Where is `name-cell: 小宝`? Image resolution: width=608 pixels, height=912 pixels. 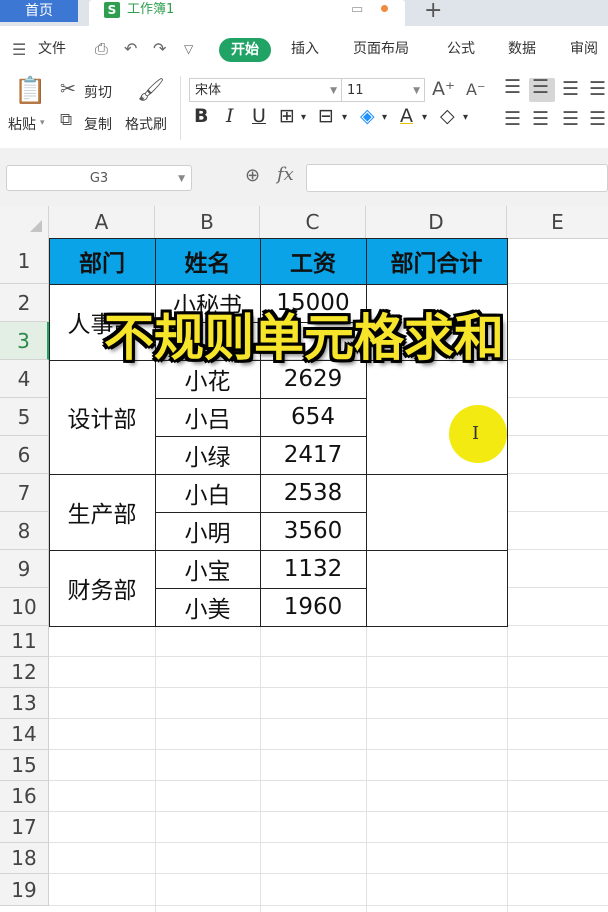 name-cell: 小宝 is located at coordinates (207, 569).